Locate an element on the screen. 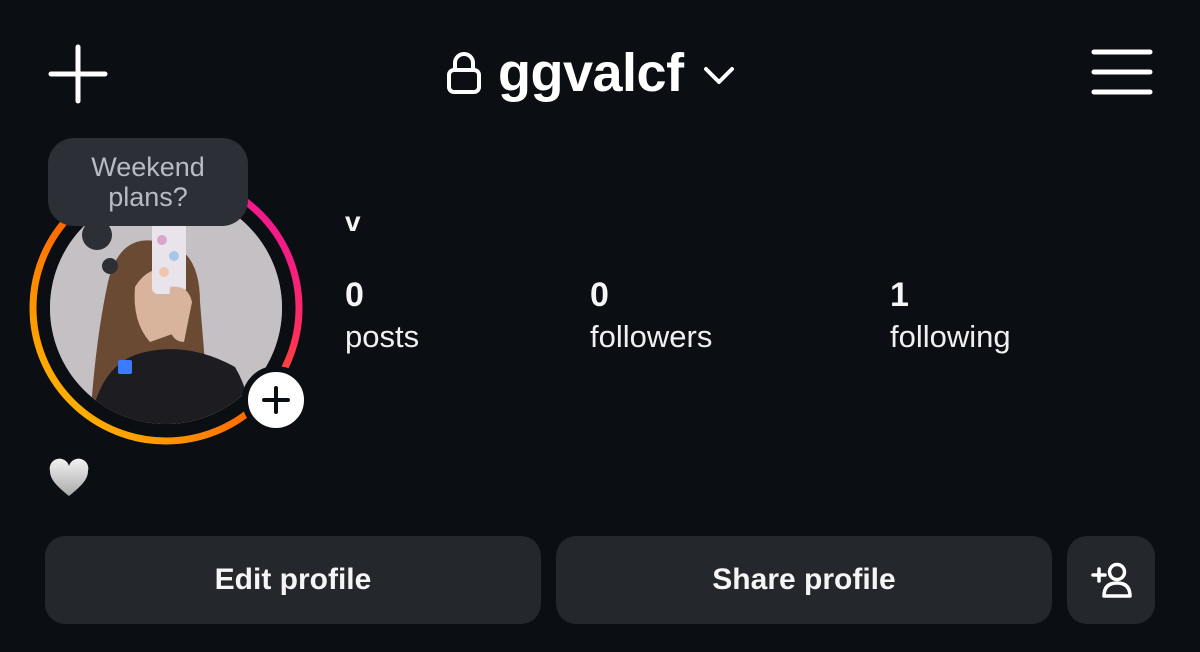 The height and width of the screenshot is (652, 1200). discover-people-button is located at coordinates (1111, 580).